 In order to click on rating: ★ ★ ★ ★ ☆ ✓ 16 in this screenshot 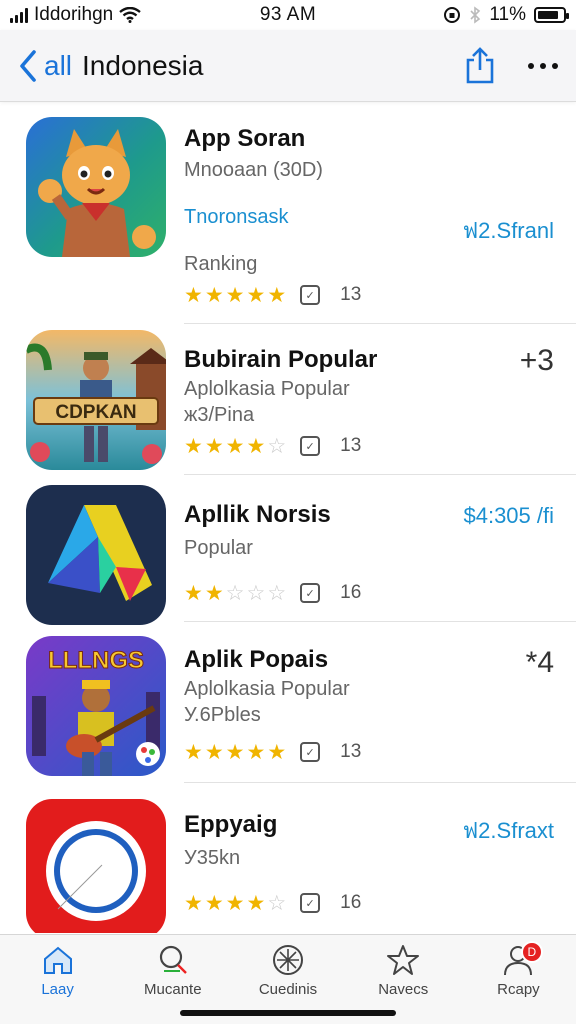, I will do `click(370, 903)`.